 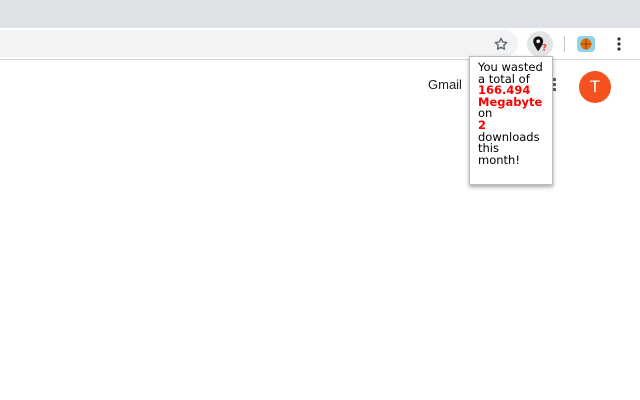 I want to click on toolbar-separator, so click(x=564, y=44).